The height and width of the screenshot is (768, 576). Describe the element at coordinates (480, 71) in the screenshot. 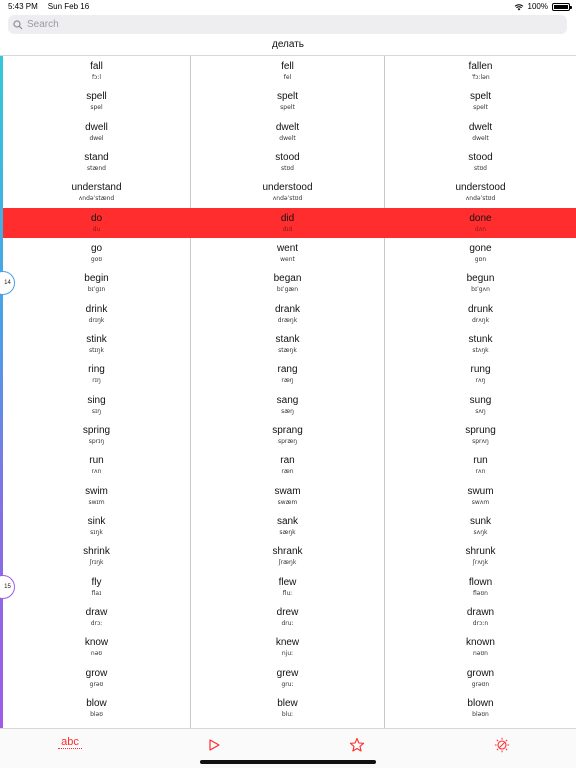

I see `participle-form-cell: fallen ˈfɔːlən` at that location.